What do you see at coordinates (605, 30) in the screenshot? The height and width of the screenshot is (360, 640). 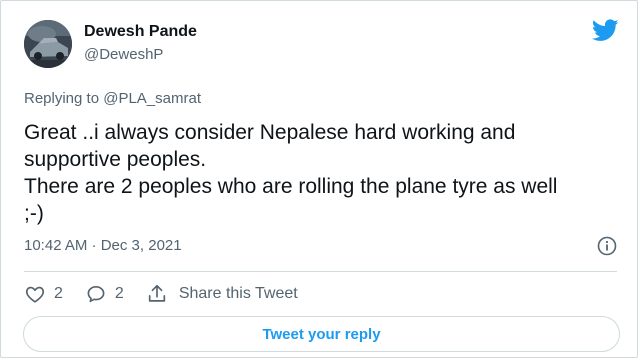 I see `twitter-bird-icon` at bounding box center [605, 30].